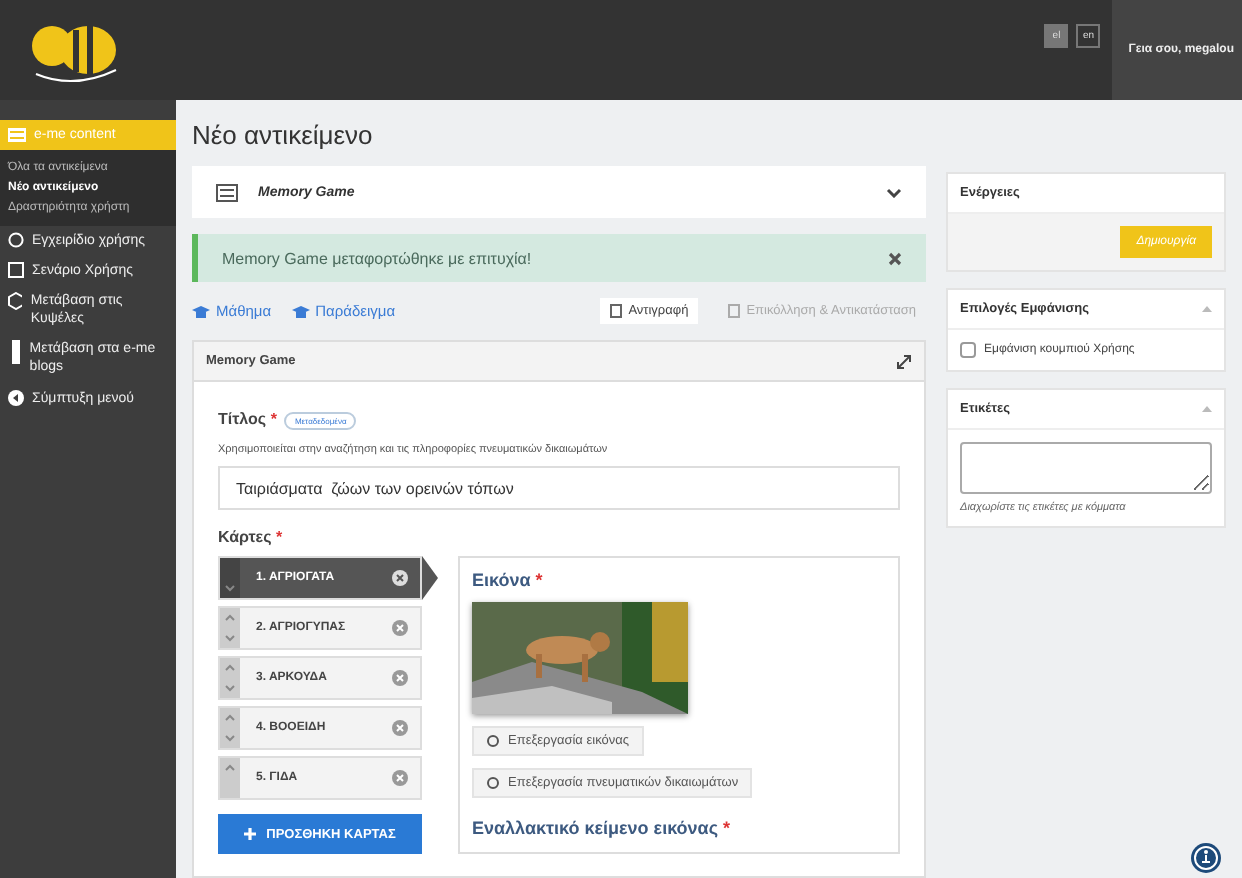 Image resolution: width=1242 pixels, height=878 pixels. I want to click on field-label: Τίτλος *, so click(247, 419).